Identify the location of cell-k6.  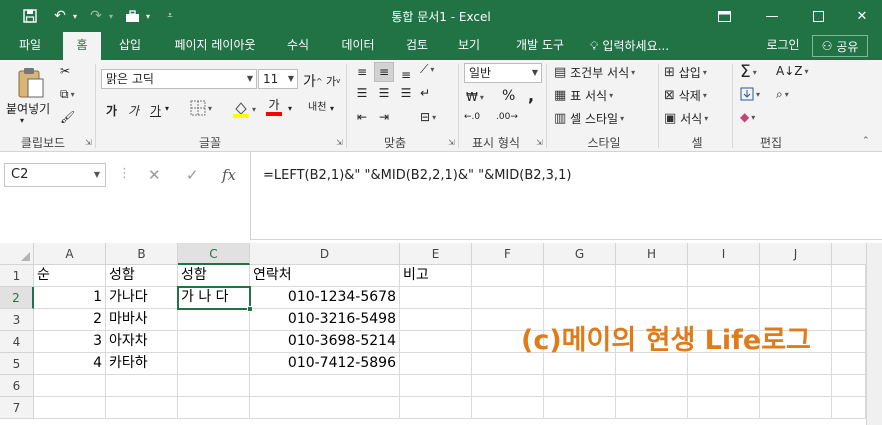
(849, 386).